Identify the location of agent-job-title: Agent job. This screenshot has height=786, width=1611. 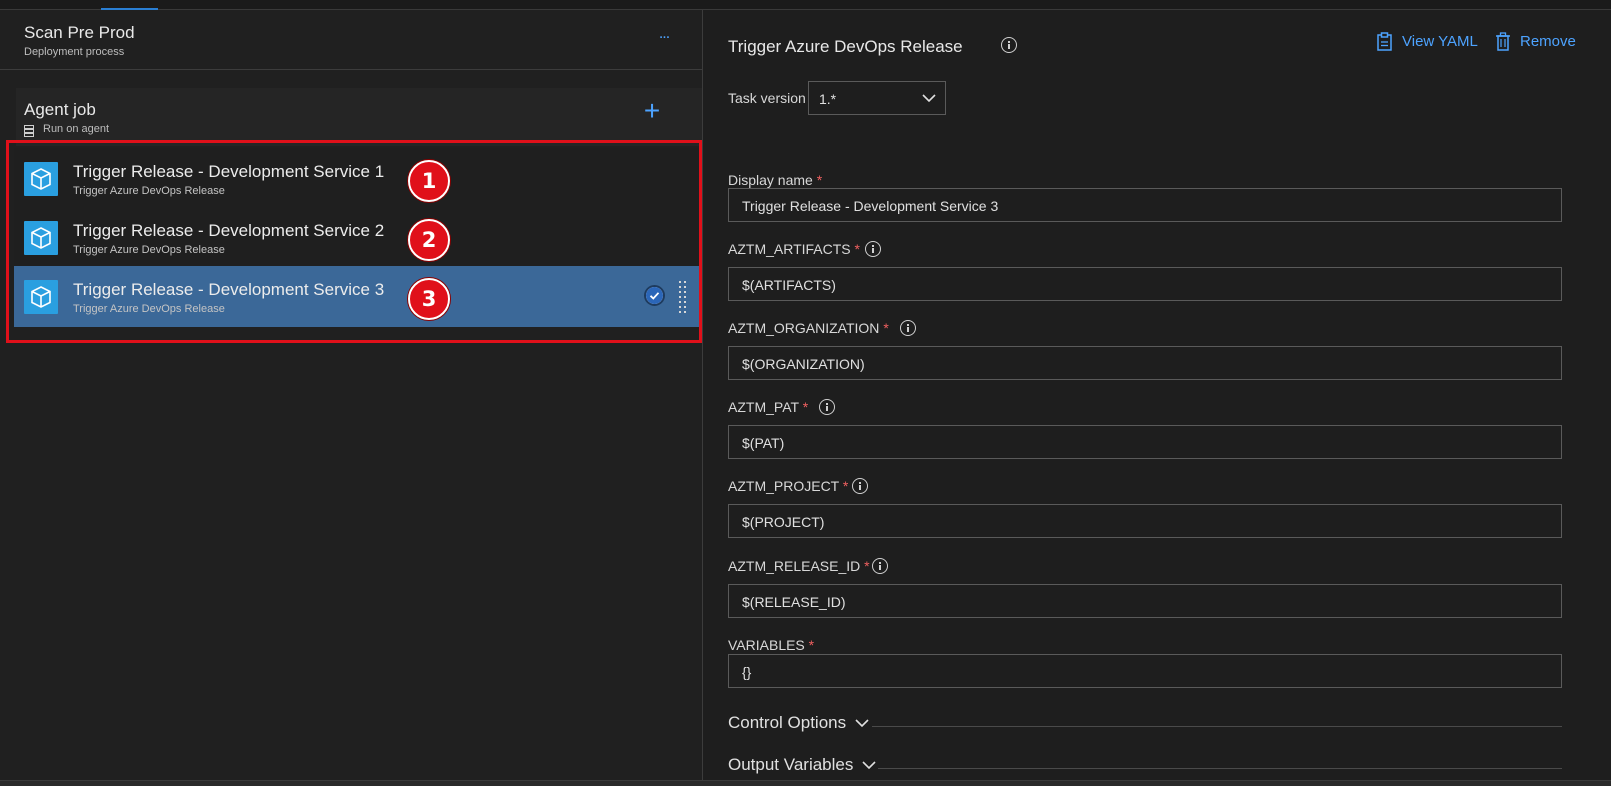
(60, 109).